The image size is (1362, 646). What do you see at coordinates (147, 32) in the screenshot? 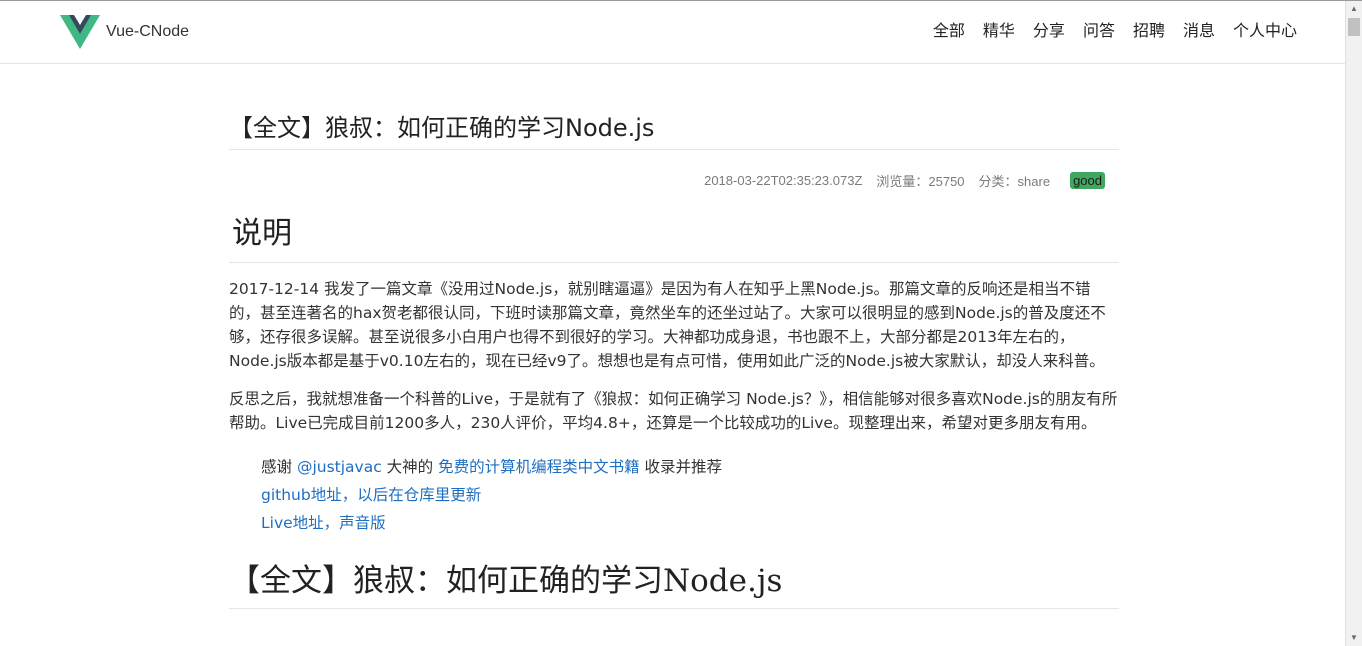
I see `brand-name: Vue-CNode` at bounding box center [147, 32].